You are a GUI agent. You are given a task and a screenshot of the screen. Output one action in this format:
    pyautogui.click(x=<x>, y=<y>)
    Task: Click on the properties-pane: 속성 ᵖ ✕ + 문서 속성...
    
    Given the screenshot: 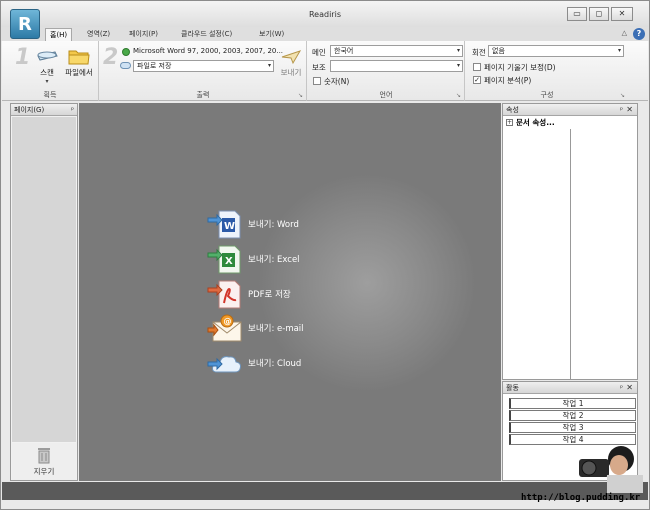 What is the action you would take?
    pyautogui.click(x=570, y=241)
    